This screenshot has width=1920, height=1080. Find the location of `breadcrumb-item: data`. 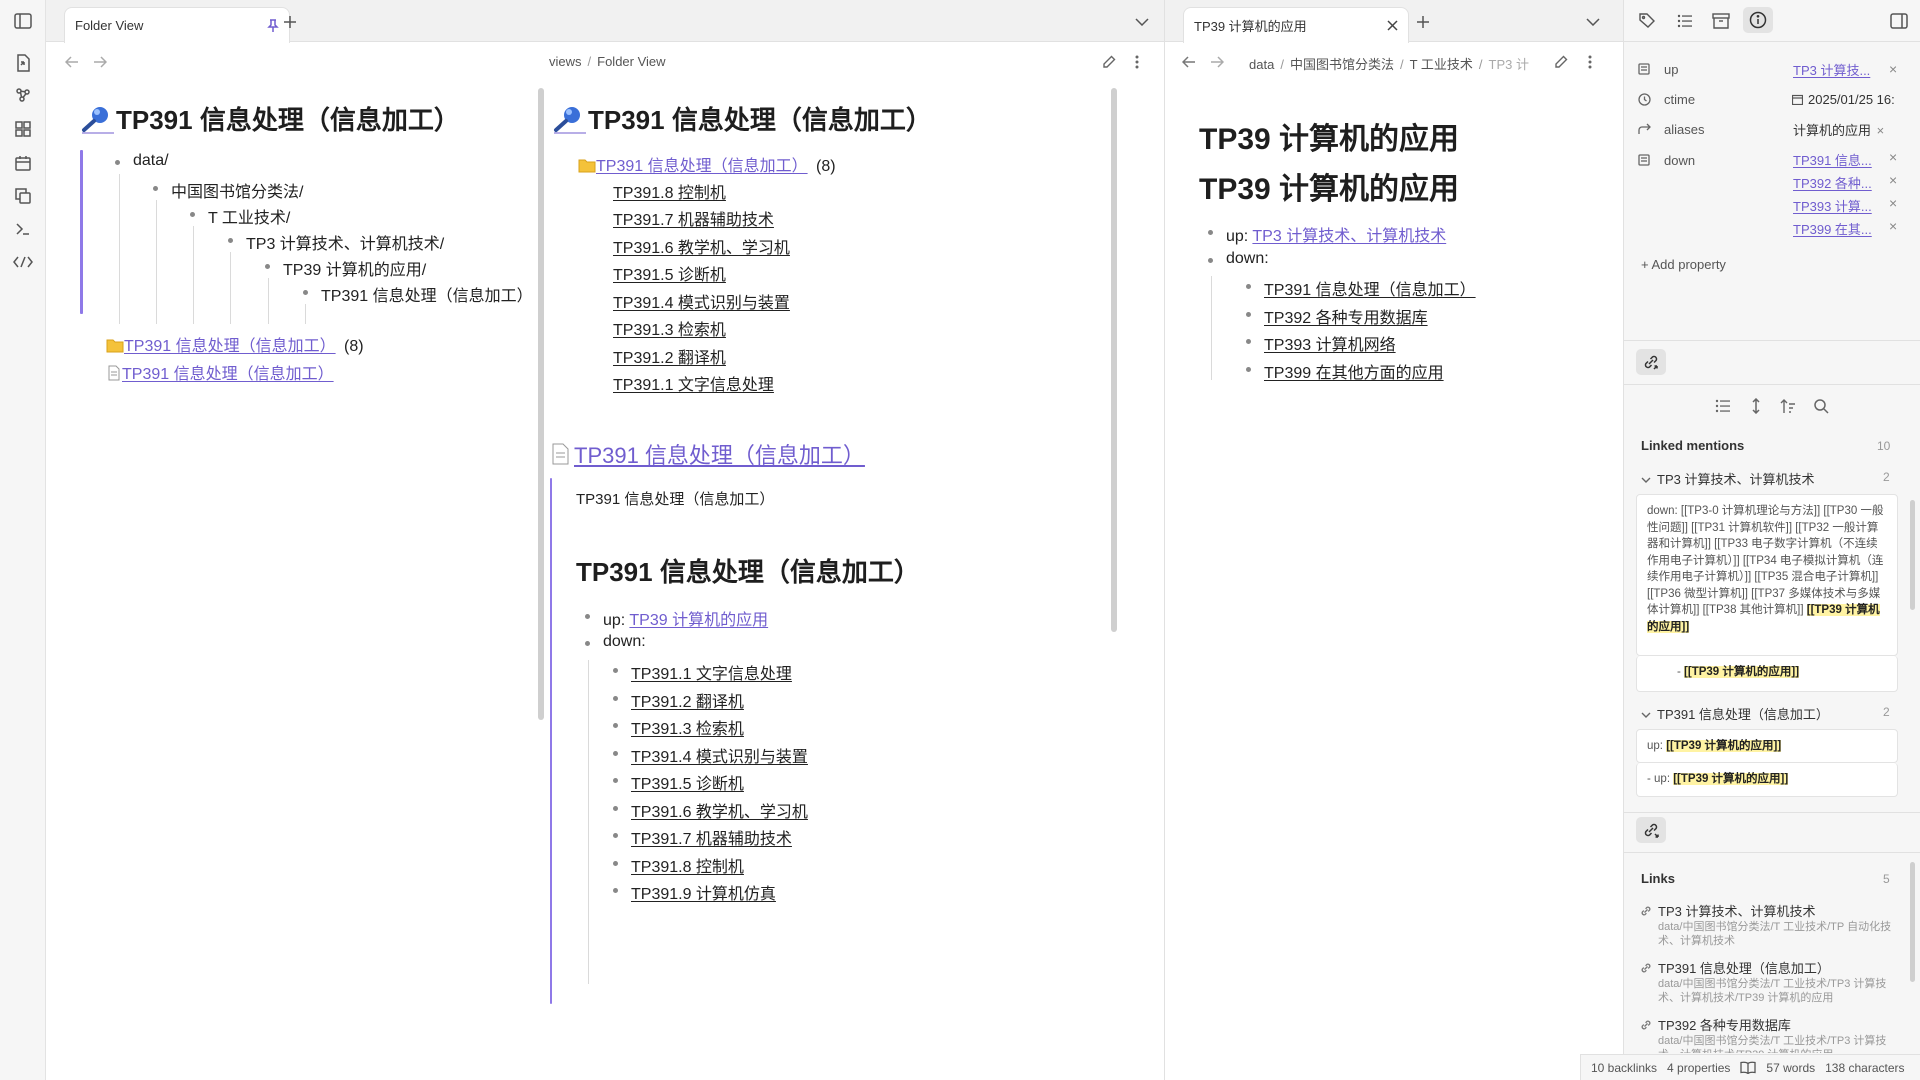

breadcrumb-item: data is located at coordinates (1261, 64).